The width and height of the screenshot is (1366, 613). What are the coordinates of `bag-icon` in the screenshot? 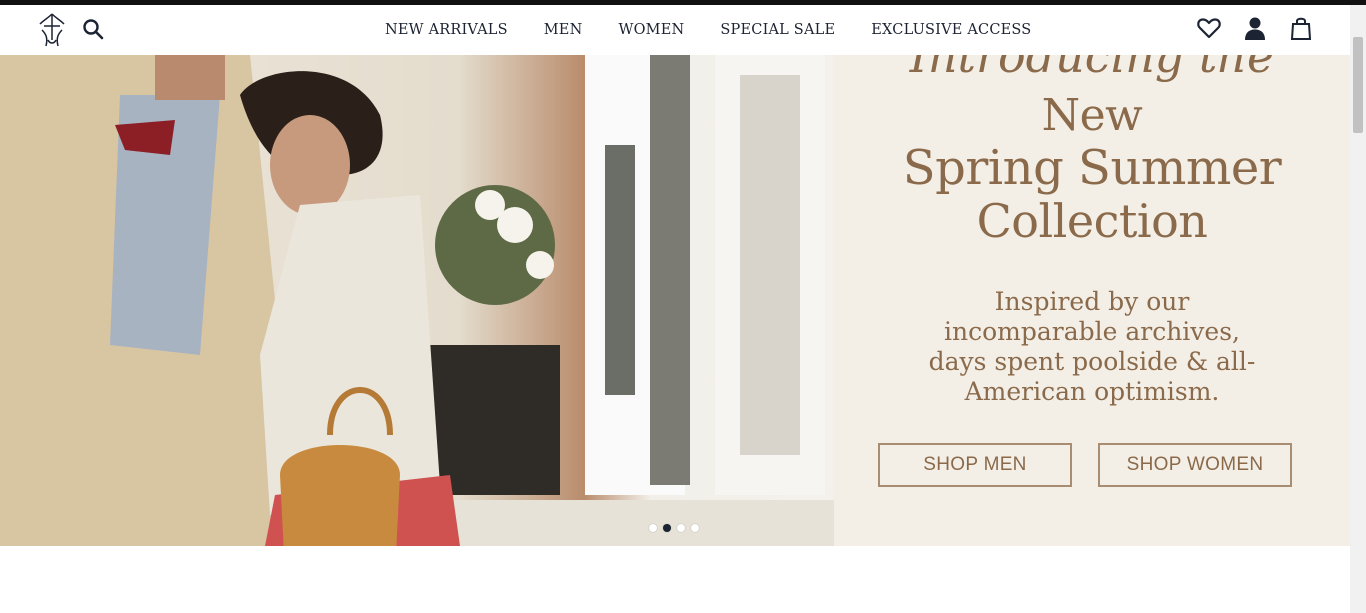 It's located at (1301, 28).